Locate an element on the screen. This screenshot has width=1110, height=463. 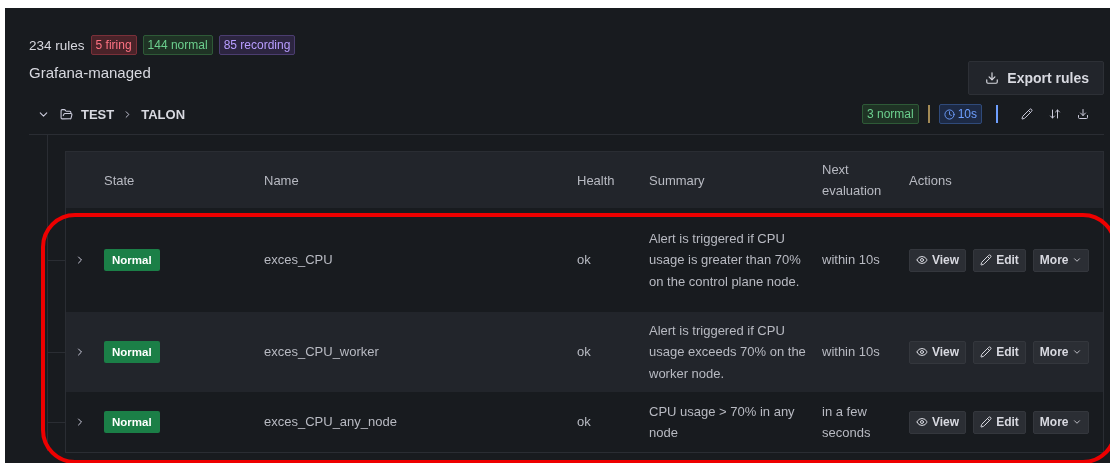
column-header: Name is located at coordinates (282, 180).